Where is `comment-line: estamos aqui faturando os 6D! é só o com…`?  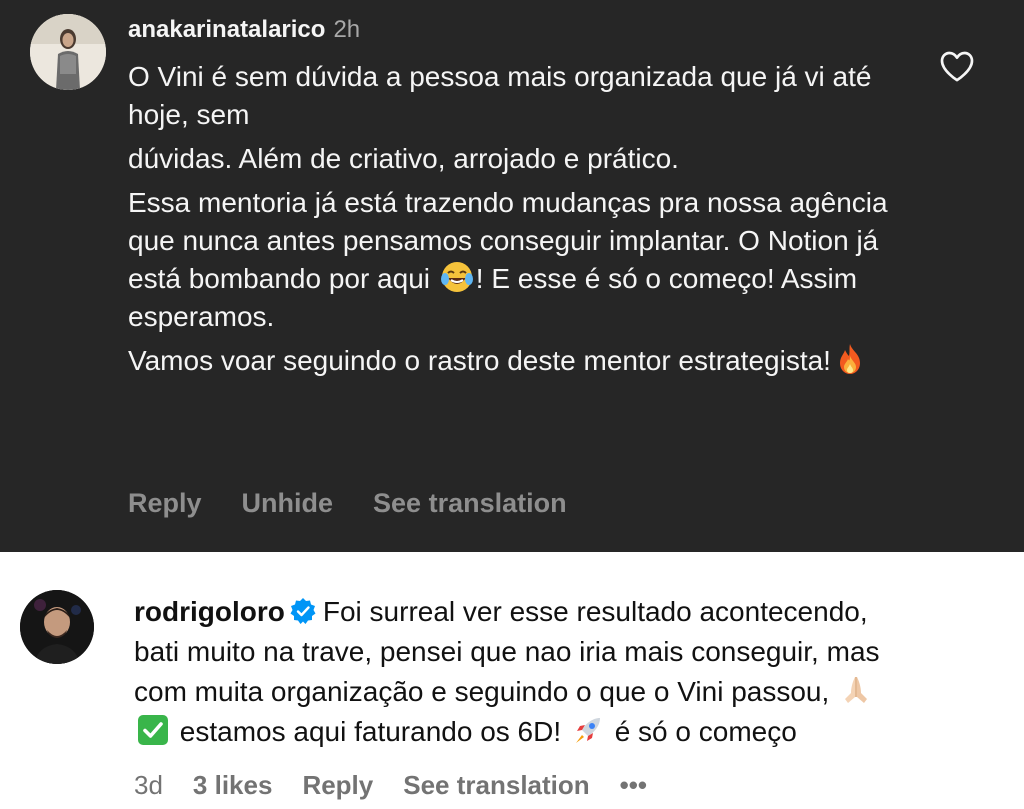
comment-line: estamos aqui faturando os 6D! é só o com… is located at coordinates (574, 732).